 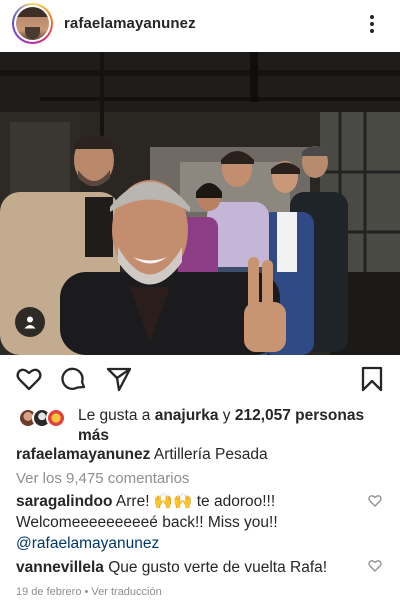 I want to click on liker-avatars, so click(x=46, y=419).